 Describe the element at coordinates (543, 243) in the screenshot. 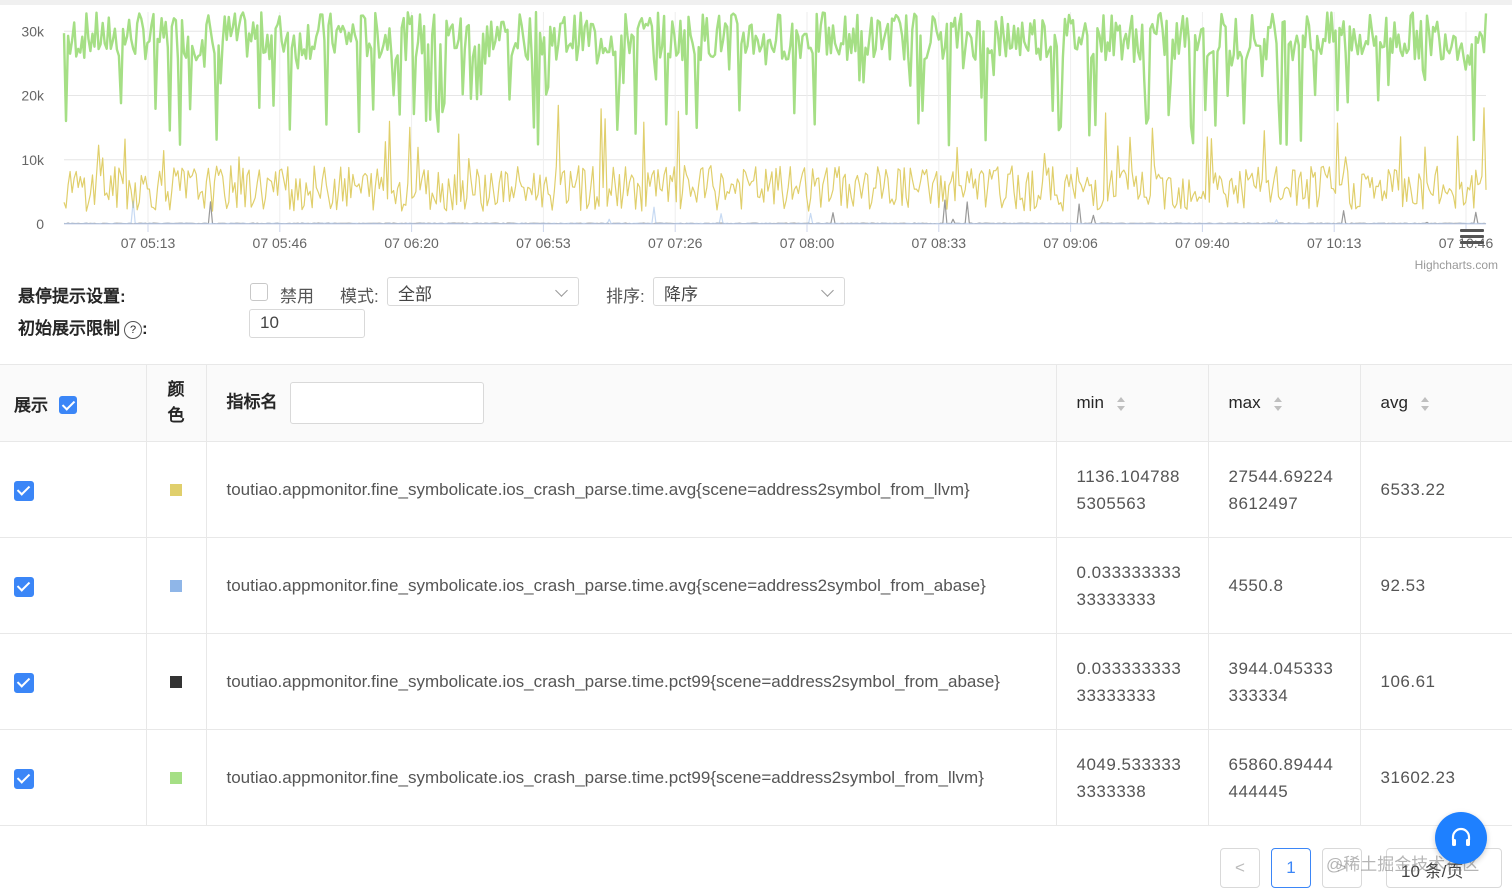

I see `x-tick-label: 07 06:53` at that location.